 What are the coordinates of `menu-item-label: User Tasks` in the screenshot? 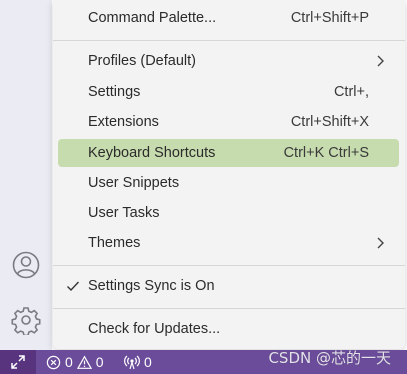 It's located at (124, 213).